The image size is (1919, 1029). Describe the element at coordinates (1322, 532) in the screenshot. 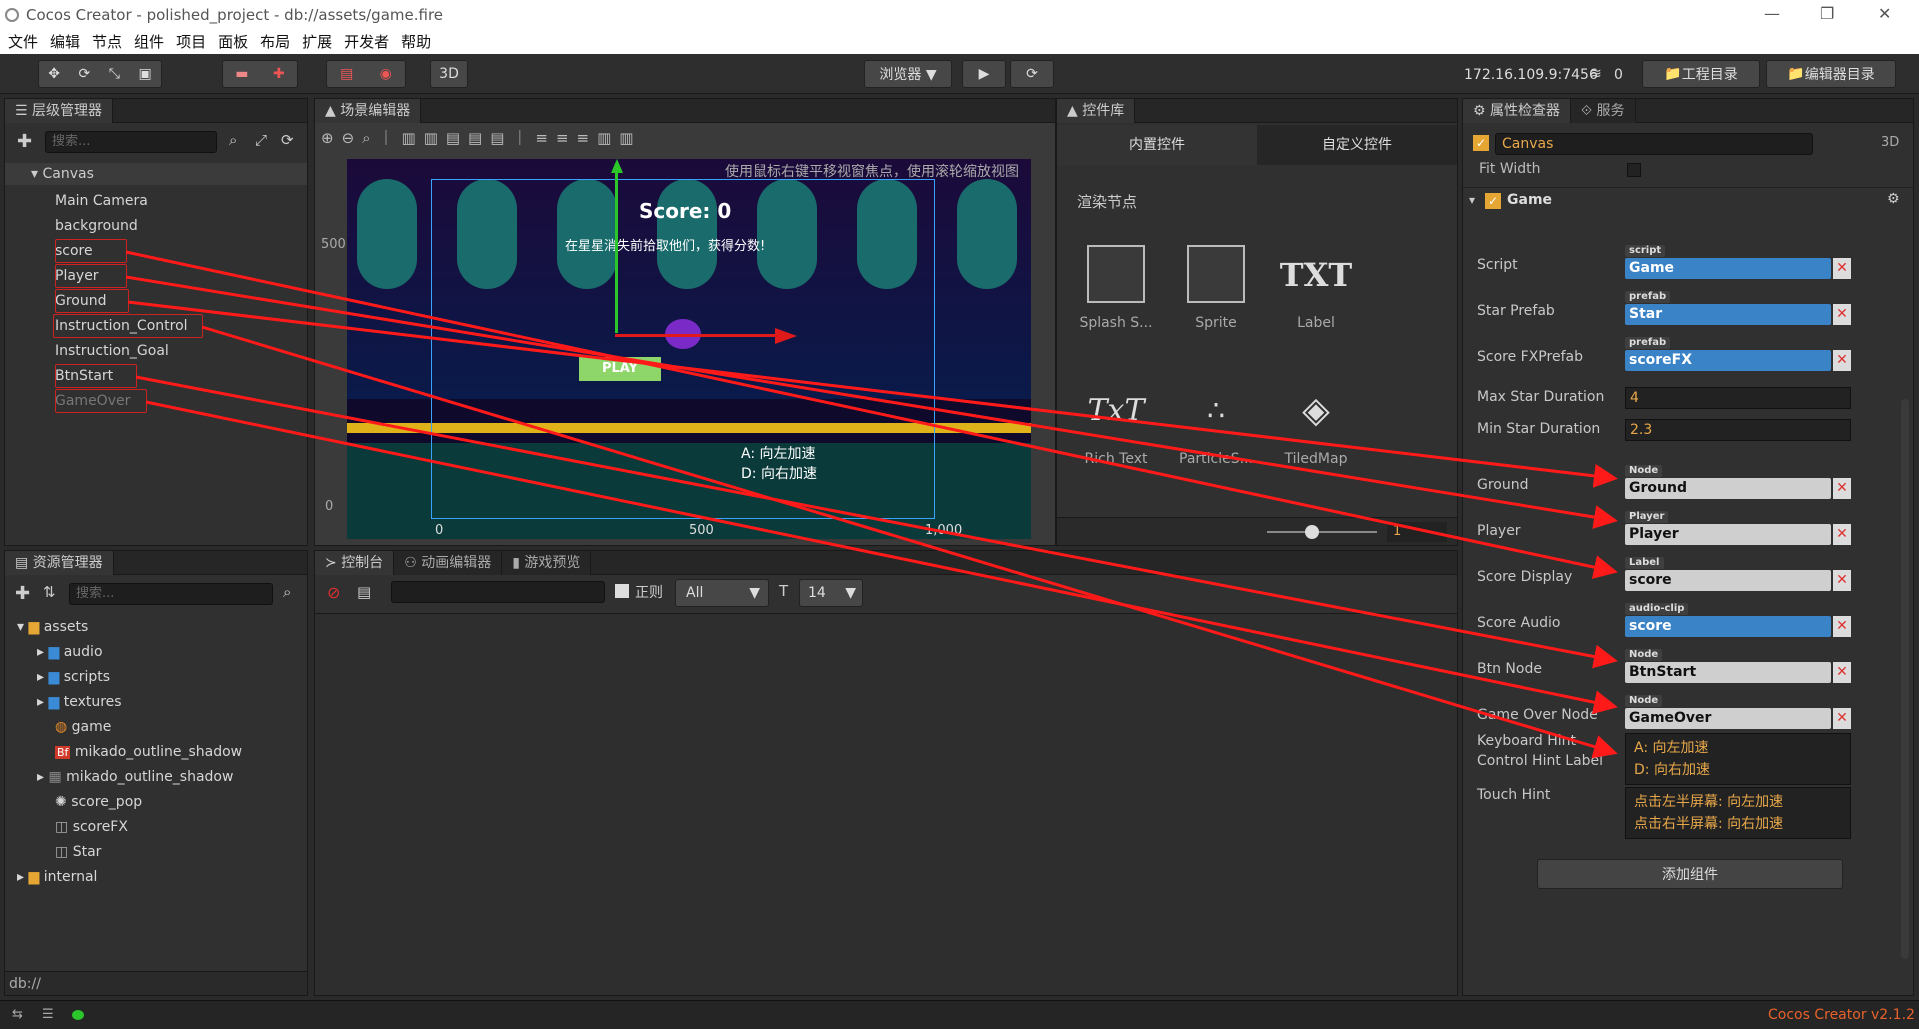

I see `zoom-slider-track` at that location.